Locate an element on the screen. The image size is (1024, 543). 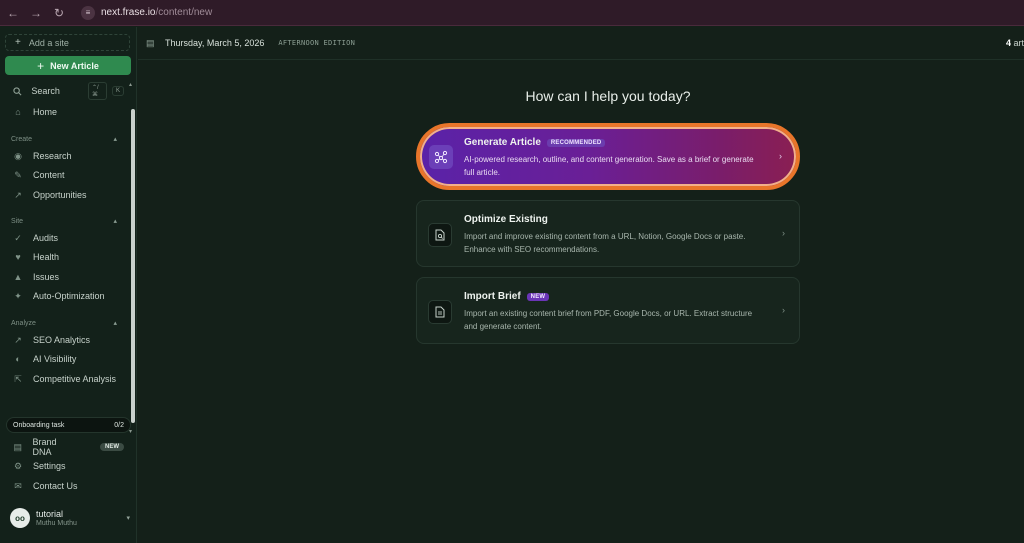
expand-icon: ⇱ is located at coordinates (18, 378).